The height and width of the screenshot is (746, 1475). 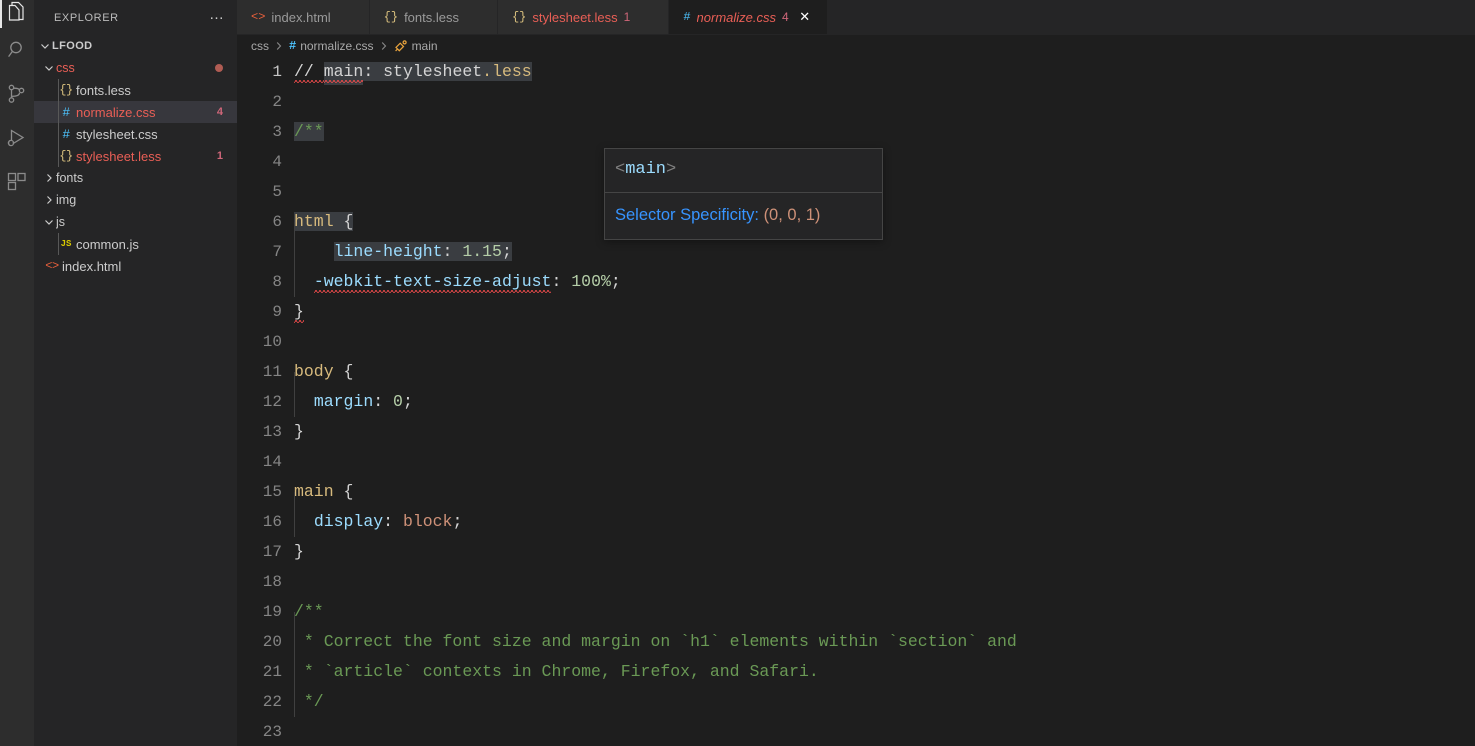 I want to click on files-icon, so click(x=17, y=11).